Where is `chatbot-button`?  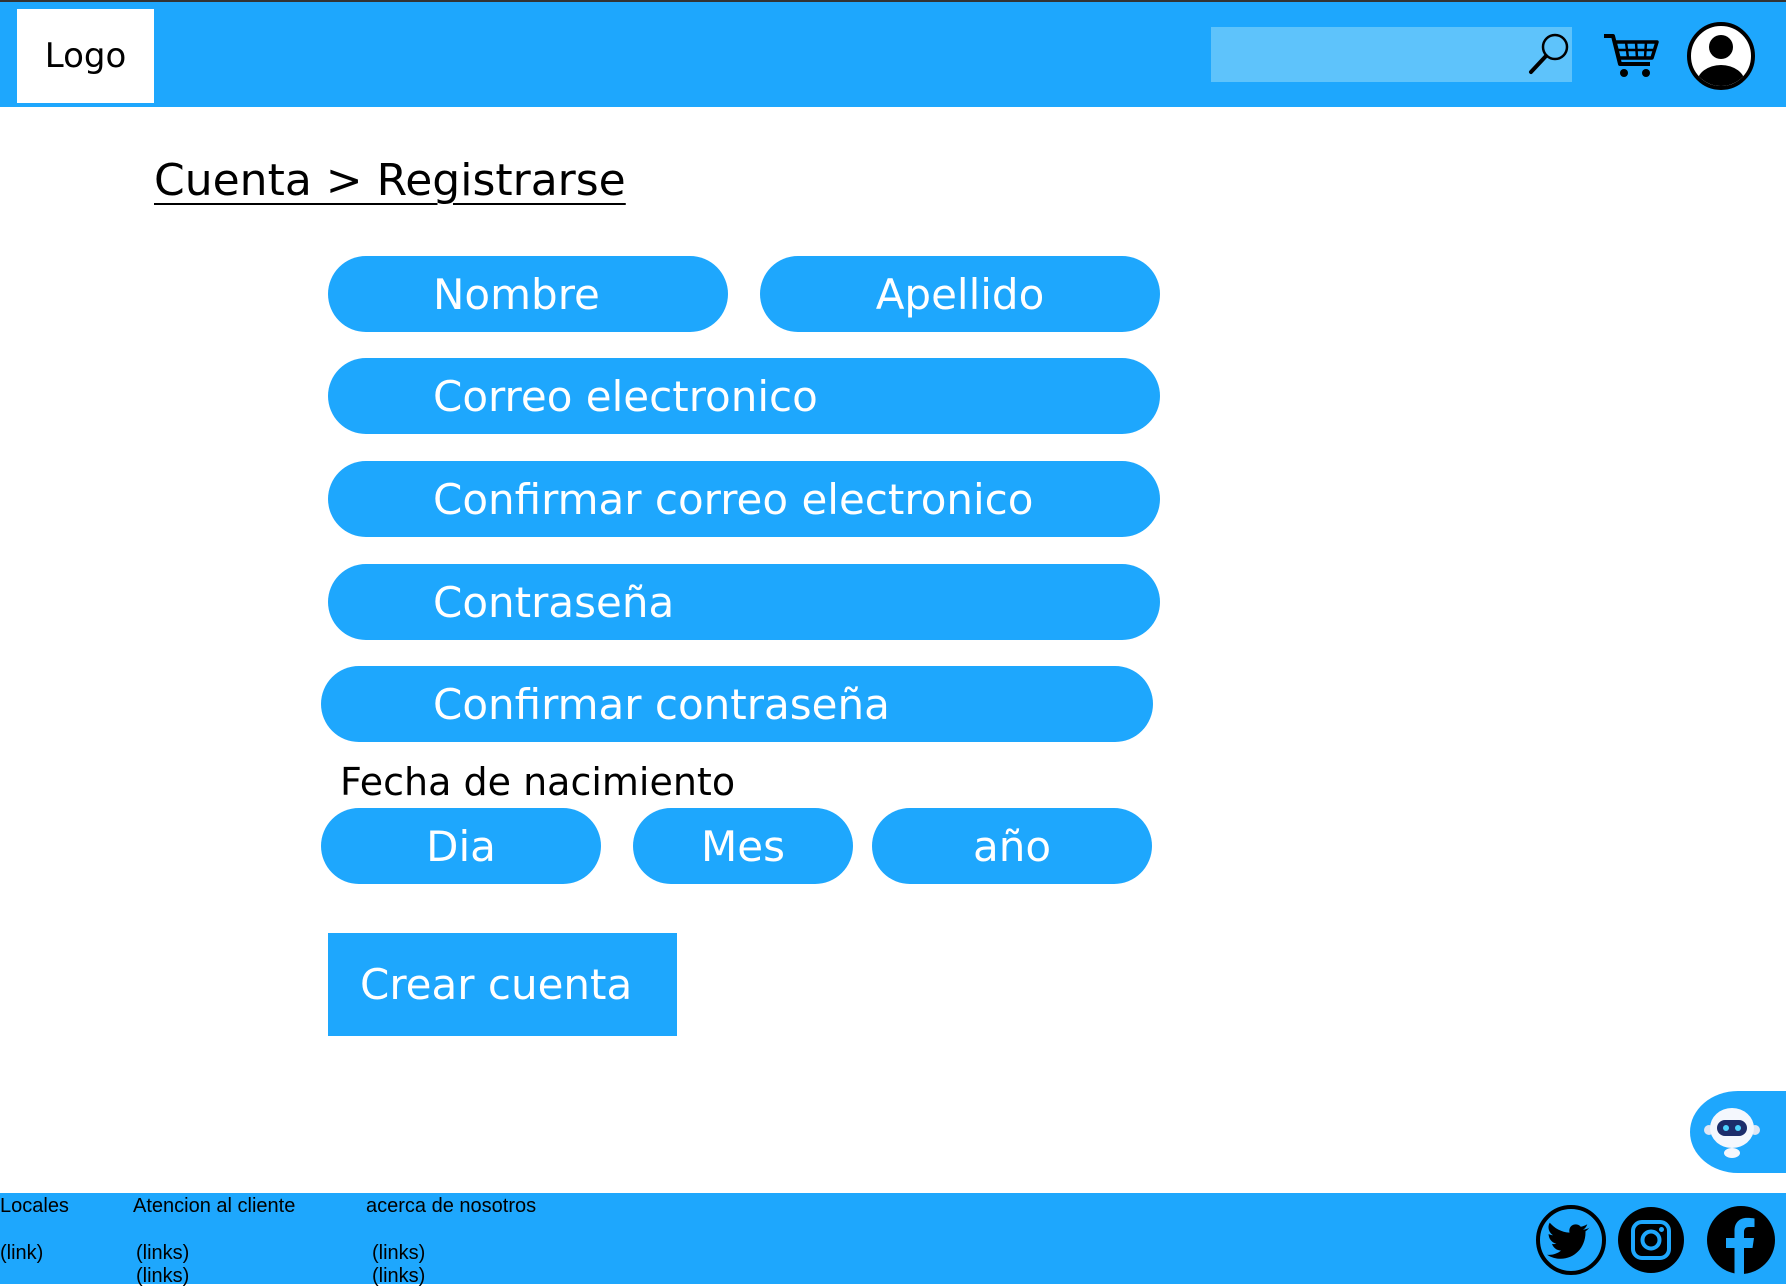
chatbot-button is located at coordinates (1738, 1132).